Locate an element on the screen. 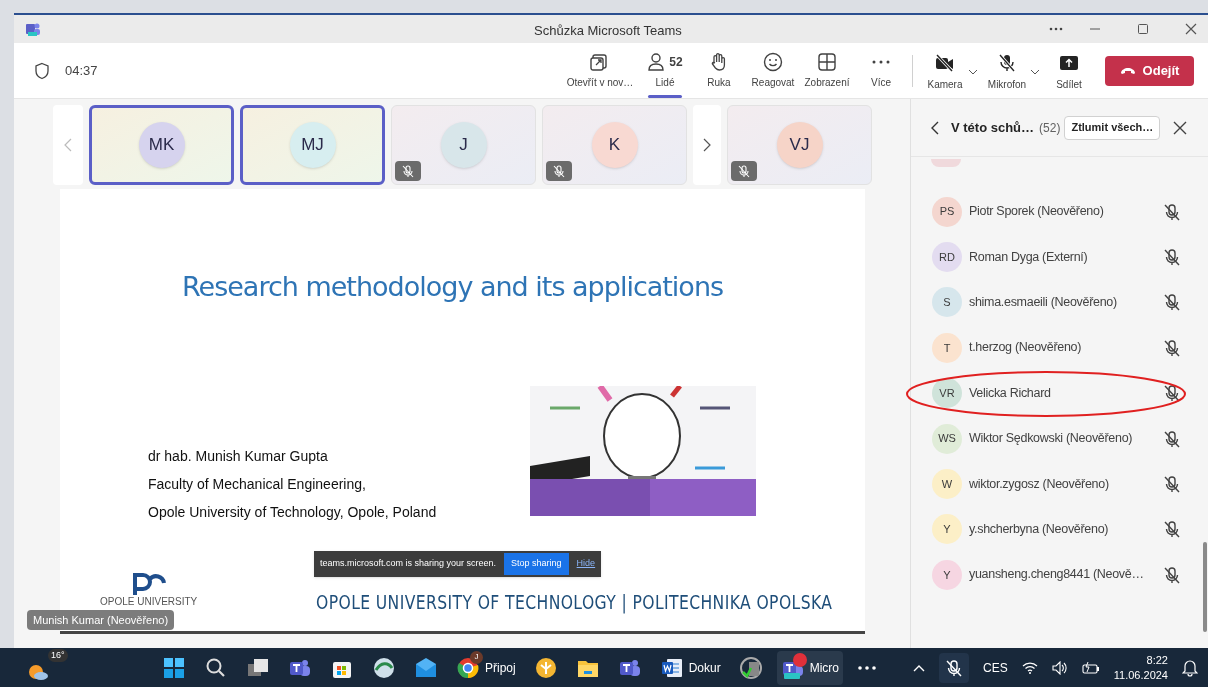 This screenshot has width=1208, height=687. avatar: W is located at coordinates (947, 484).